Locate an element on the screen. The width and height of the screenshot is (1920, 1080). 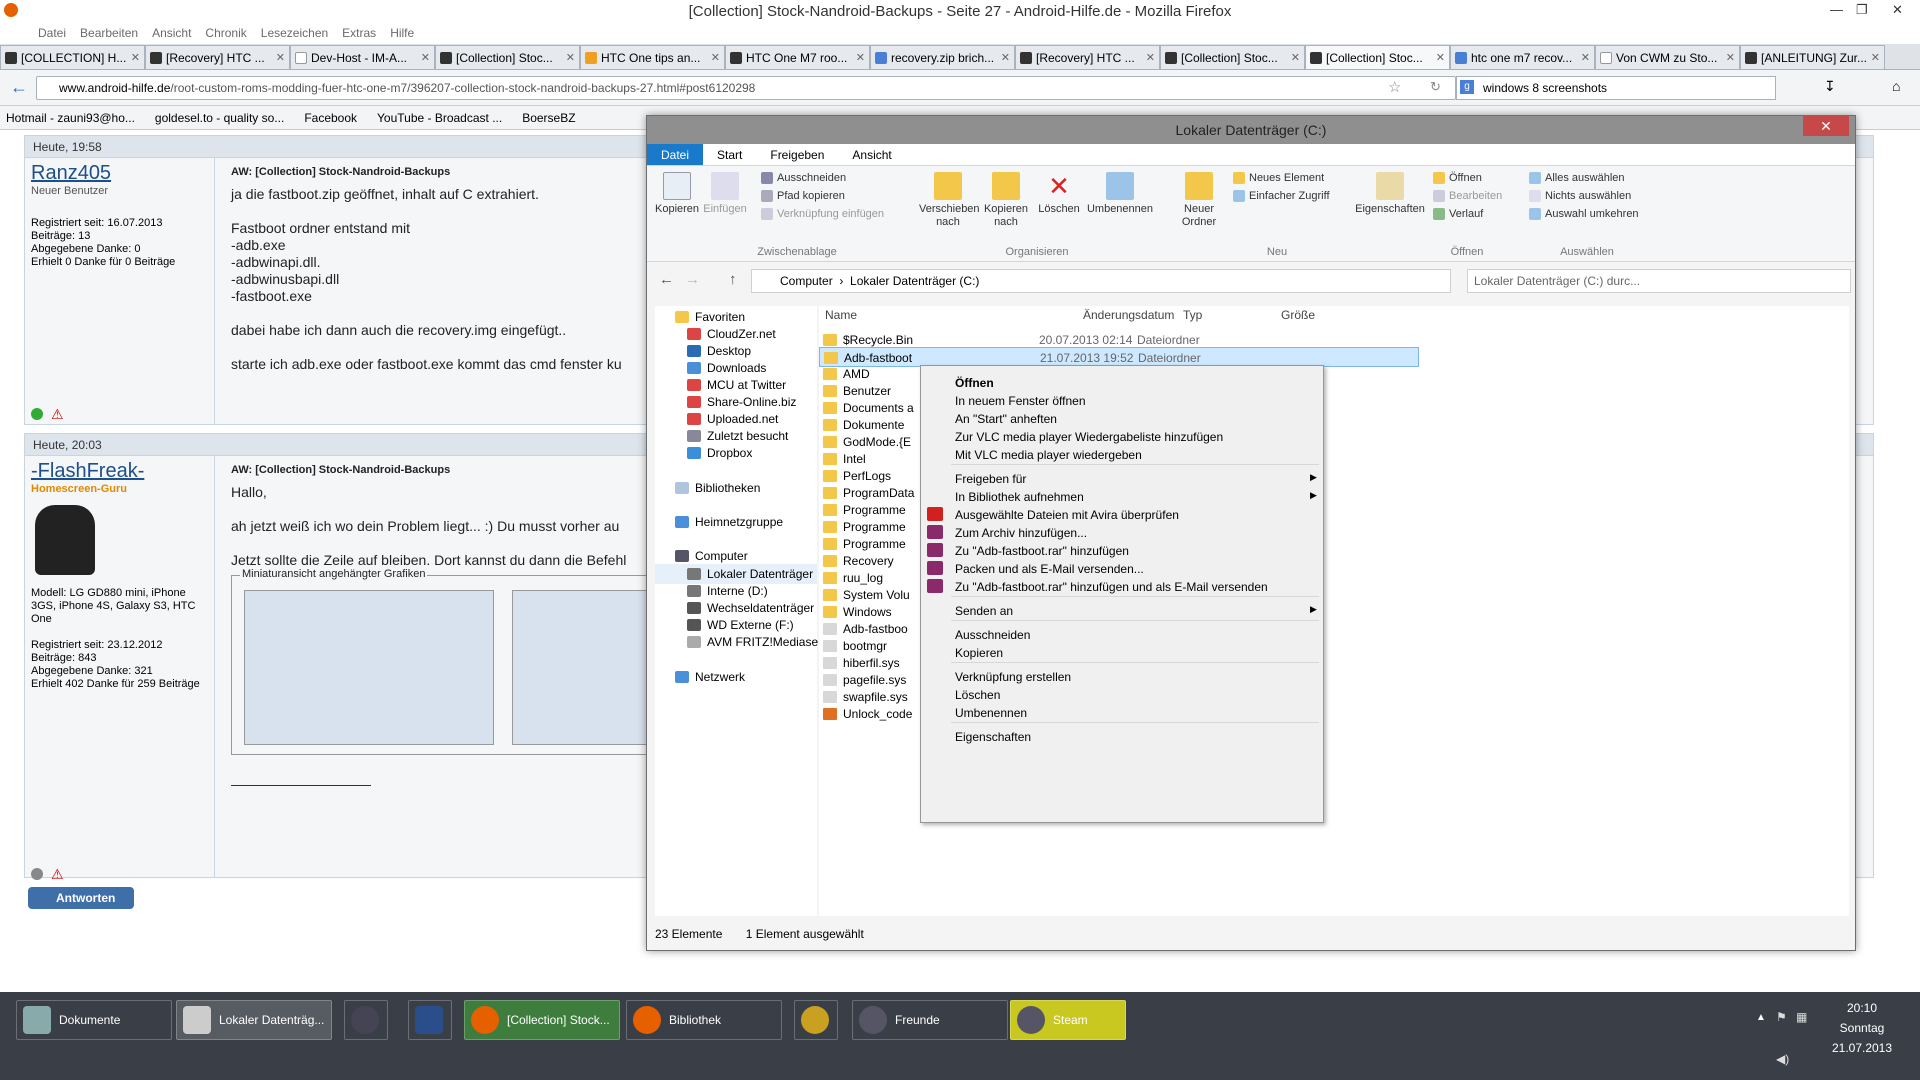
copy-button: Kopieren is located at coordinates (677, 194).